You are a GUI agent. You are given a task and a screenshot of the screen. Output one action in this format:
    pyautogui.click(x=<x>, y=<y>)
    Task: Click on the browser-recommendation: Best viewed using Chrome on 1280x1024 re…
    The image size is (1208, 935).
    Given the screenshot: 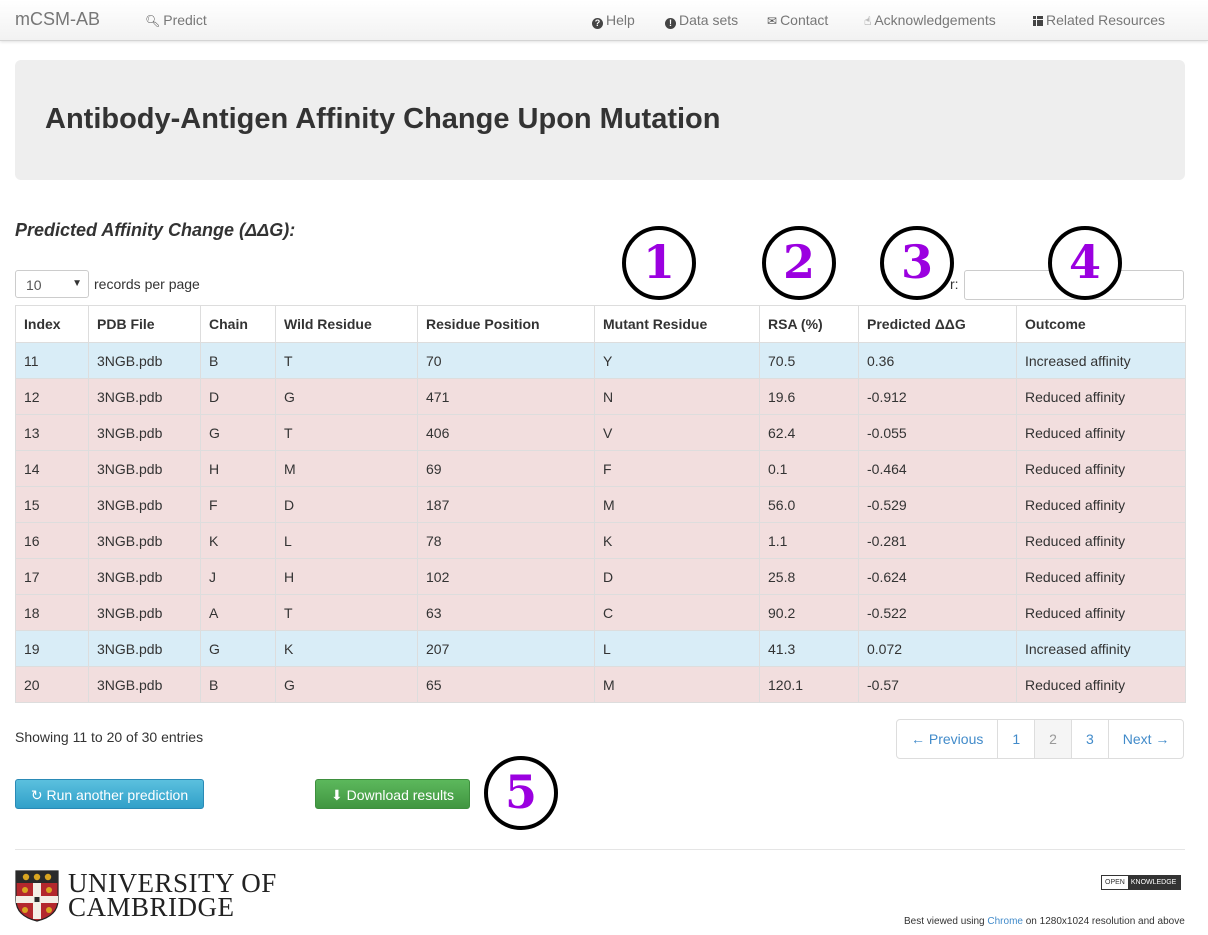 What is the action you would take?
    pyautogui.click(x=1044, y=921)
    